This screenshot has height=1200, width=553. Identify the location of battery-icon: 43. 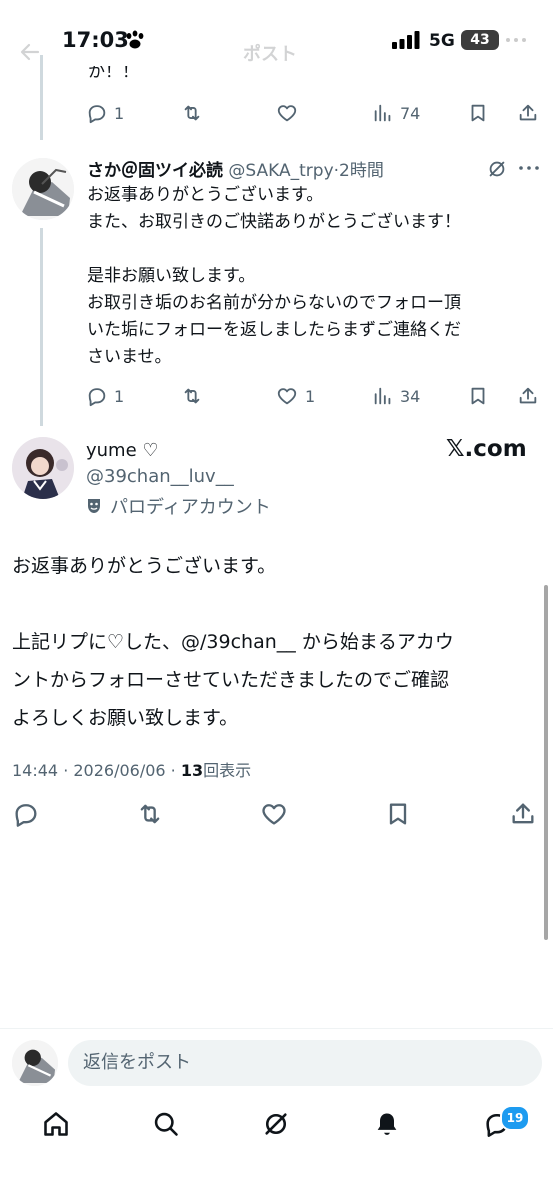
(480, 40).